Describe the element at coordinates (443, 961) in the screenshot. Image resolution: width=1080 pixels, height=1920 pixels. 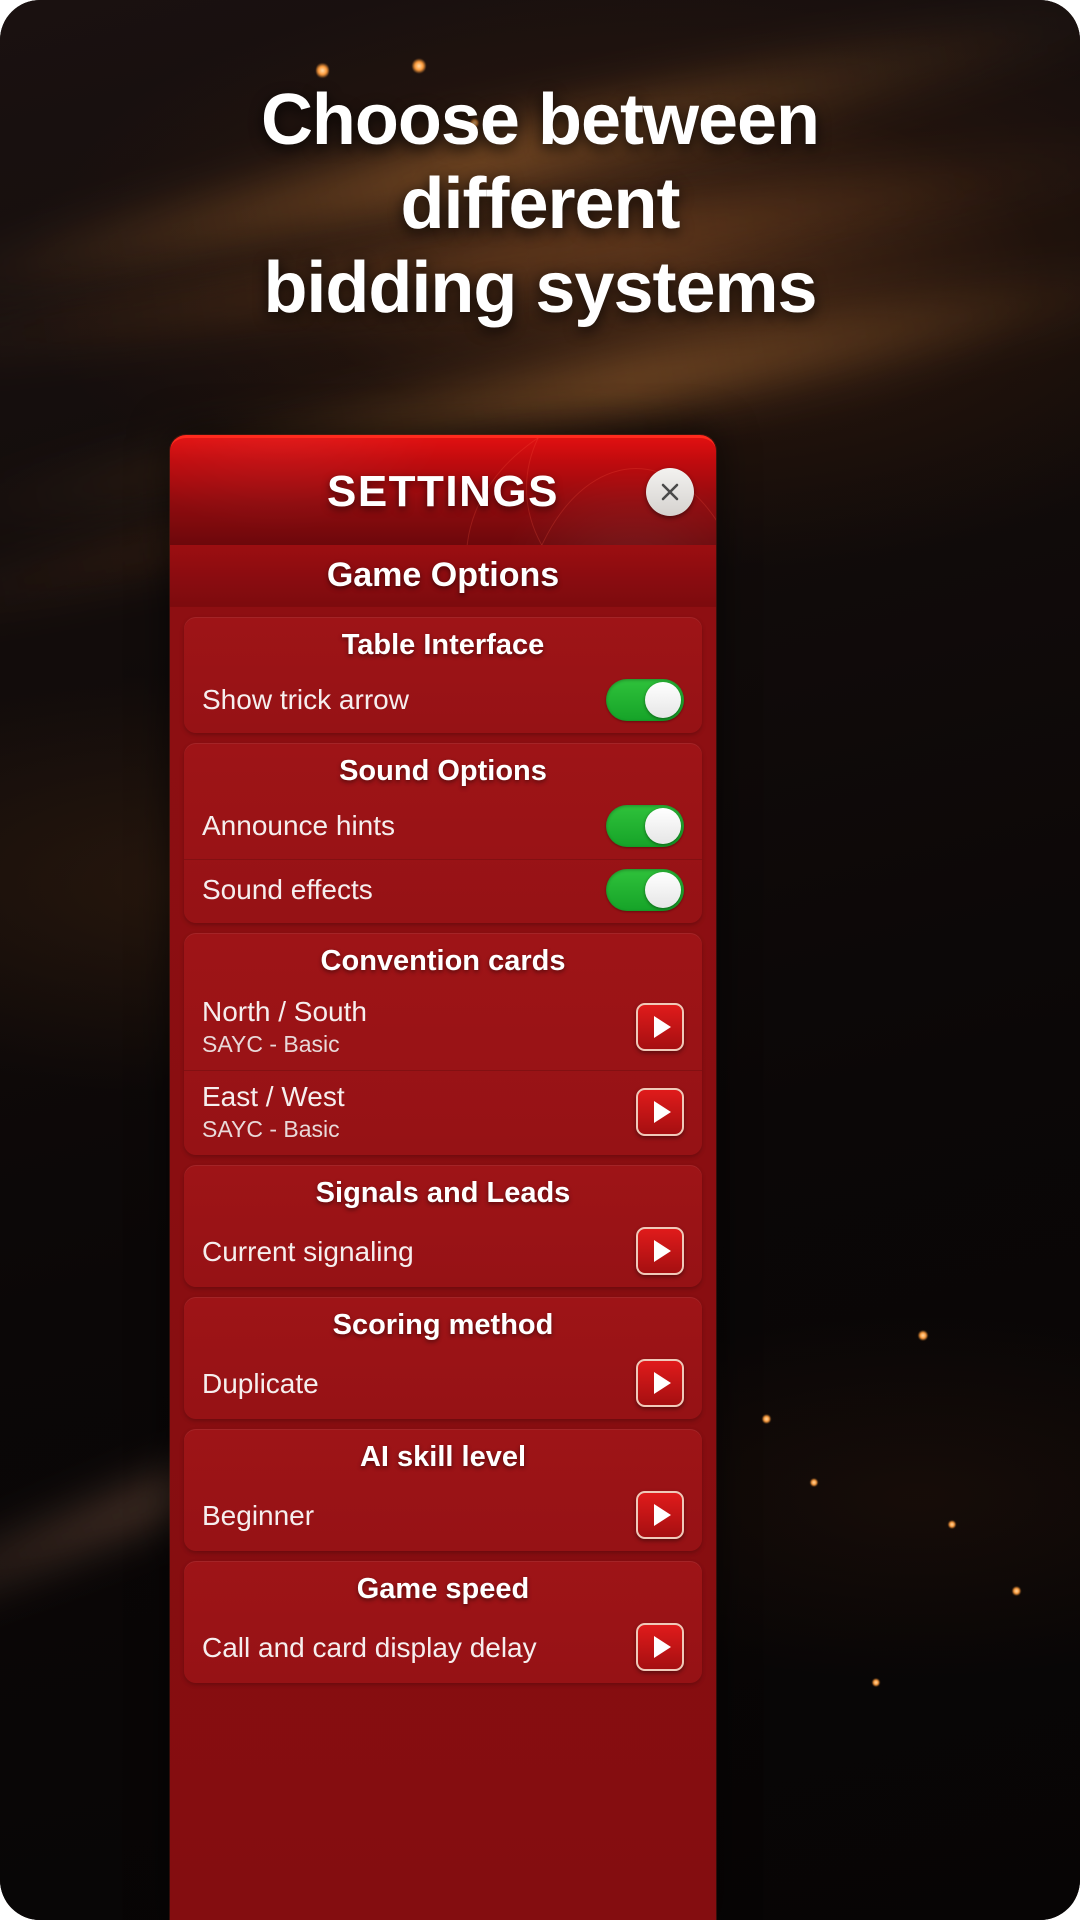
I see `settings-group-title: Convention cards` at that location.